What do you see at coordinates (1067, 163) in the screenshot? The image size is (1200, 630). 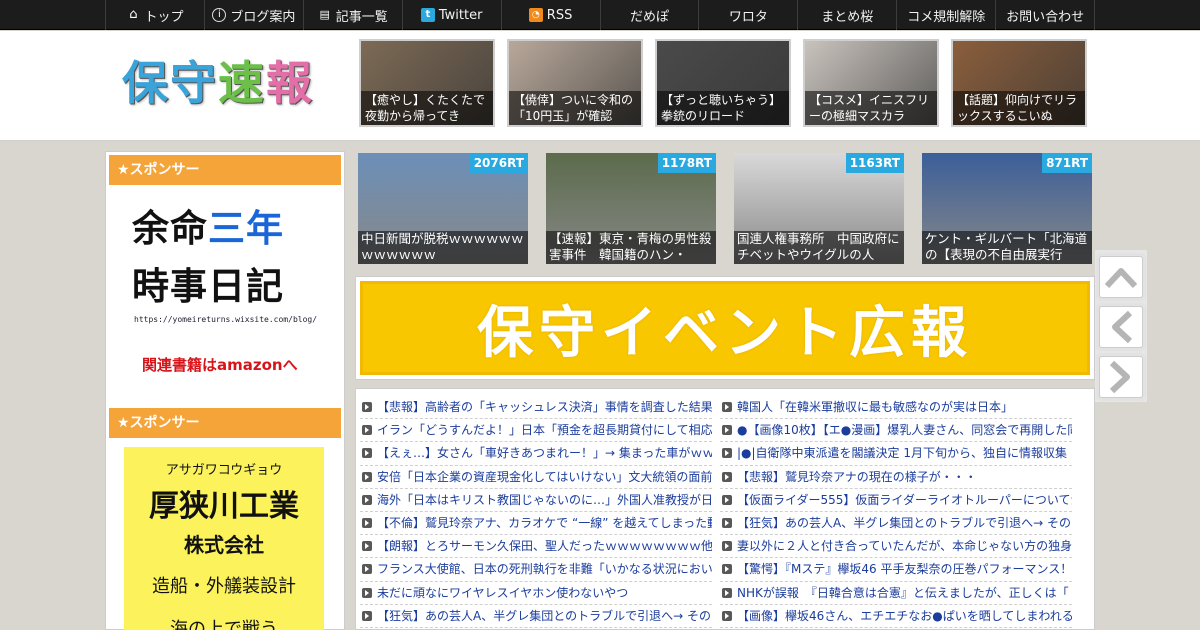 I see `retweet-count-badge: 871RT` at bounding box center [1067, 163].